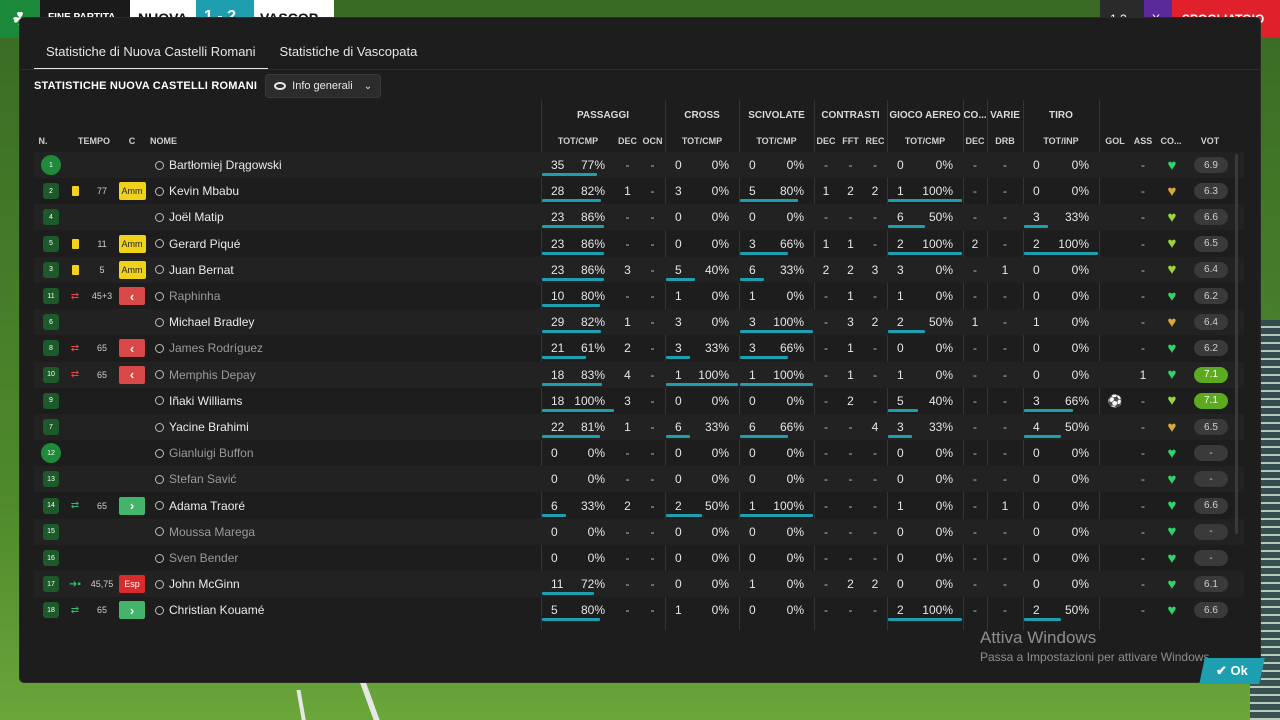 The width and height of the screenshot is (1280, 720). Describe the element at coordinates (359, 610) in the screenshot. I see `player-name: Christian Kouamé` at that location.